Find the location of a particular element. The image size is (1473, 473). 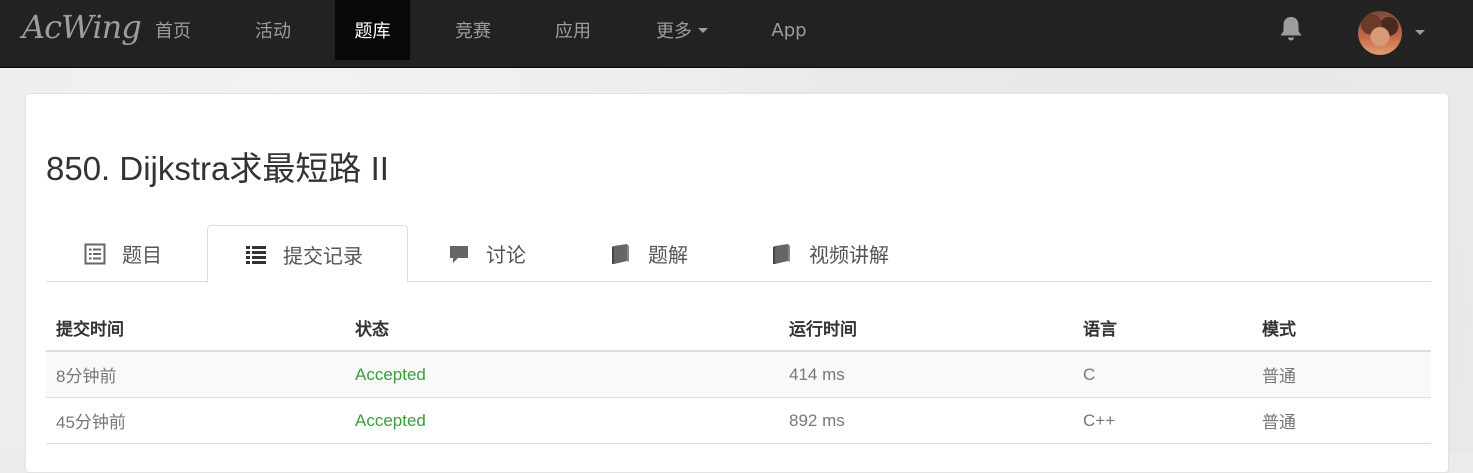

column-header: 运行时间 is located at coordinates (823, 329).